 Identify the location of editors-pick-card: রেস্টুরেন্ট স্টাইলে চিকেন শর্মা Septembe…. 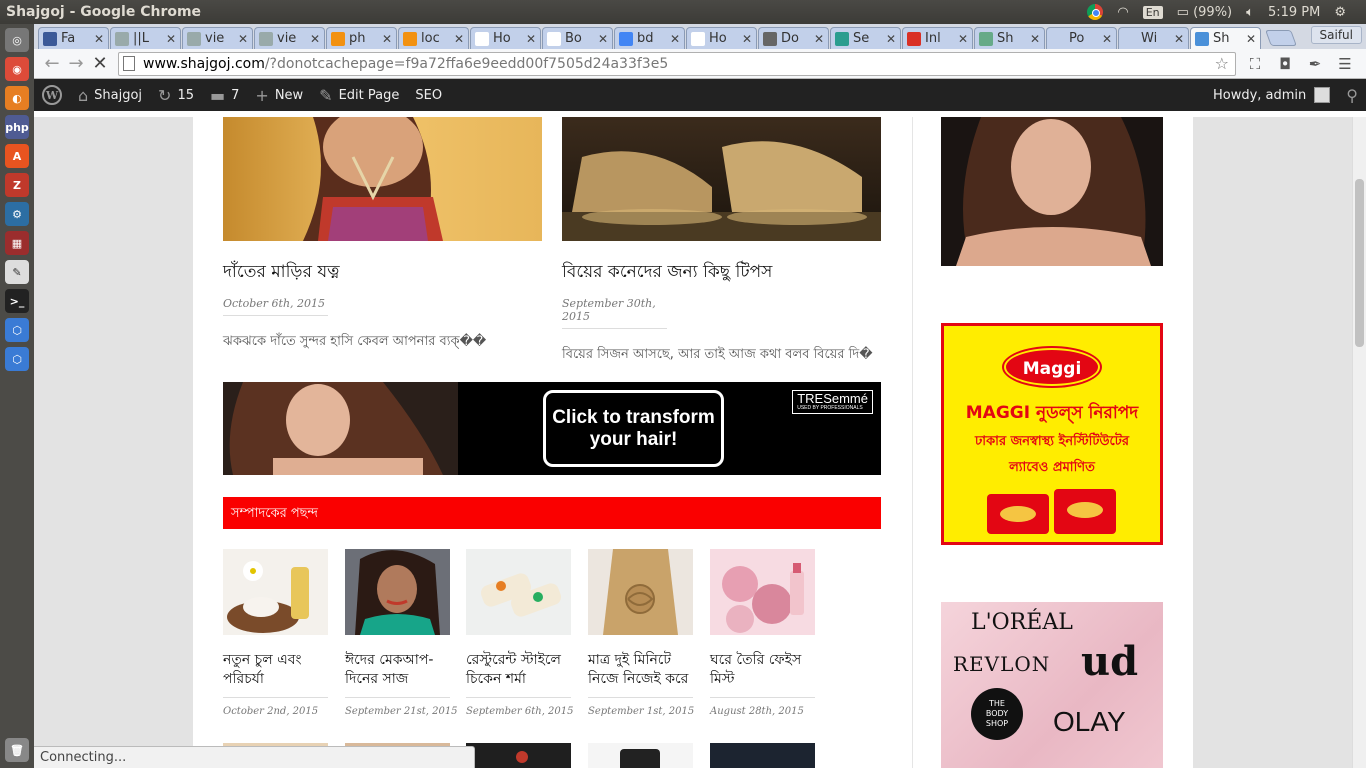
(520, 633).